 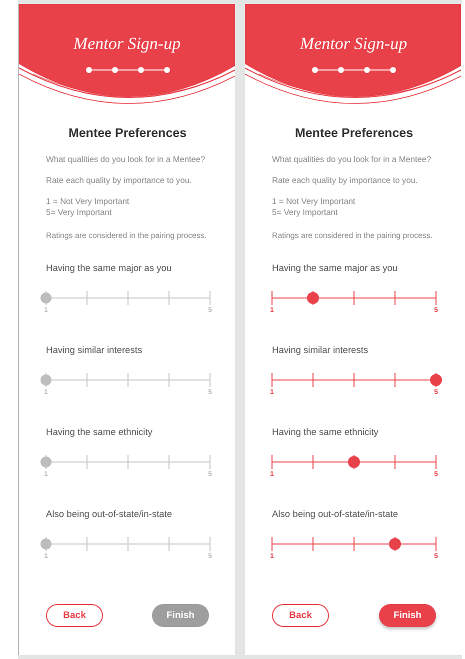 What do you see at coordinates (407, 615) in the screenshot?
I see `finish-button: Finish` at bounding box center [407, 615].